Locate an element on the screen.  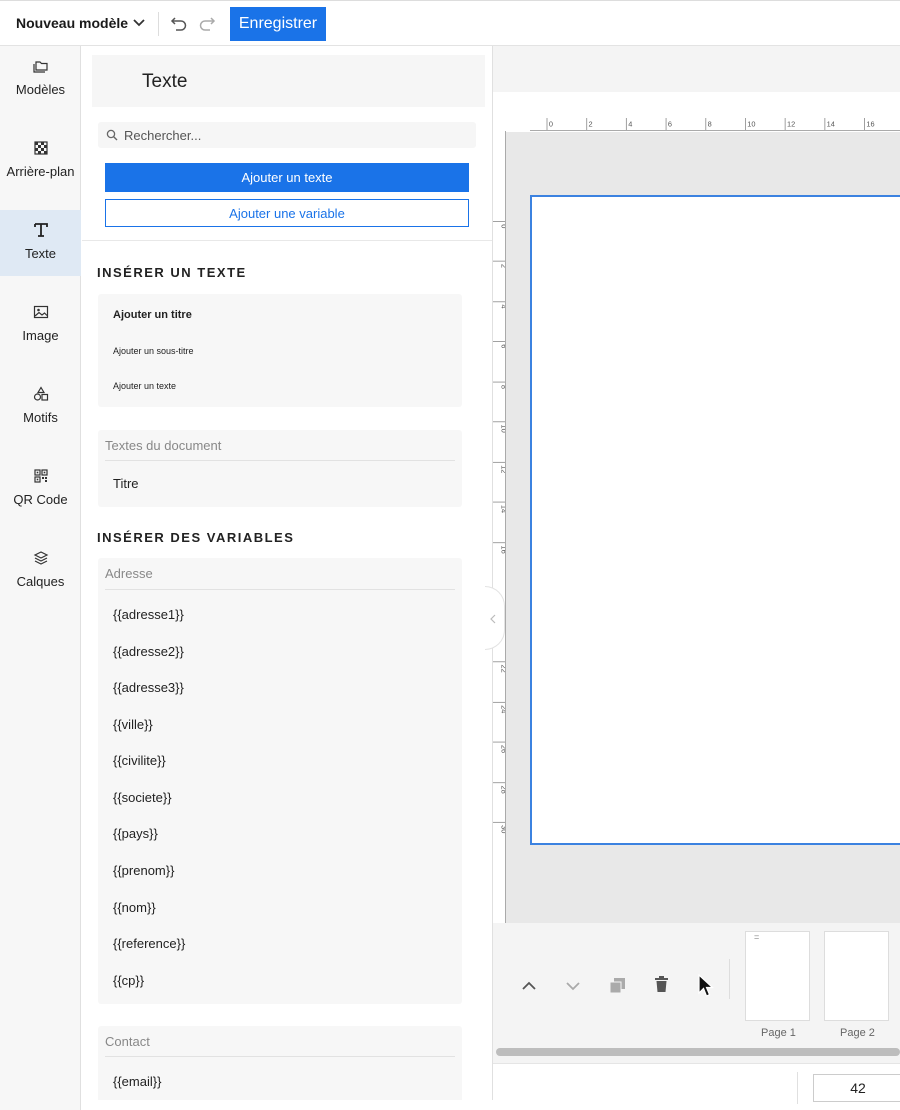
folders-icon is located at coordinates (40, 67).